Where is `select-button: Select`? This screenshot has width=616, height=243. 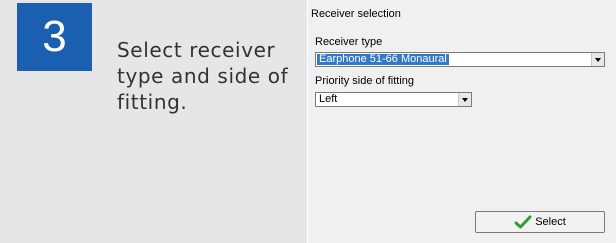 select-button: Select is located at coordinates (540, 222).